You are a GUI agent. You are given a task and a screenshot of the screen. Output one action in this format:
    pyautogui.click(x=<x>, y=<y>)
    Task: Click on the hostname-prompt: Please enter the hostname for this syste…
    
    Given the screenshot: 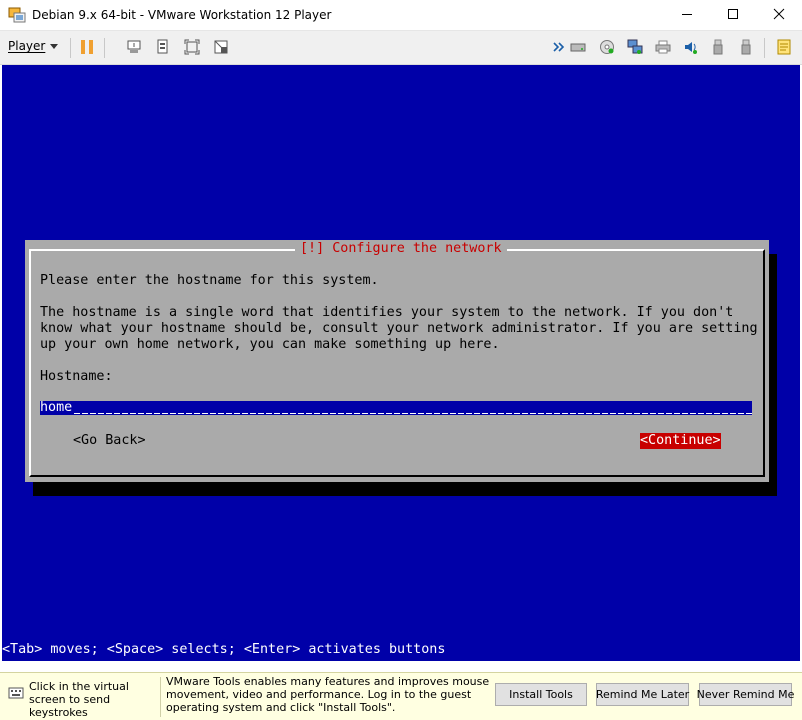 What is the action you would take?
    pyautogui.click(x=209, y=280)
    